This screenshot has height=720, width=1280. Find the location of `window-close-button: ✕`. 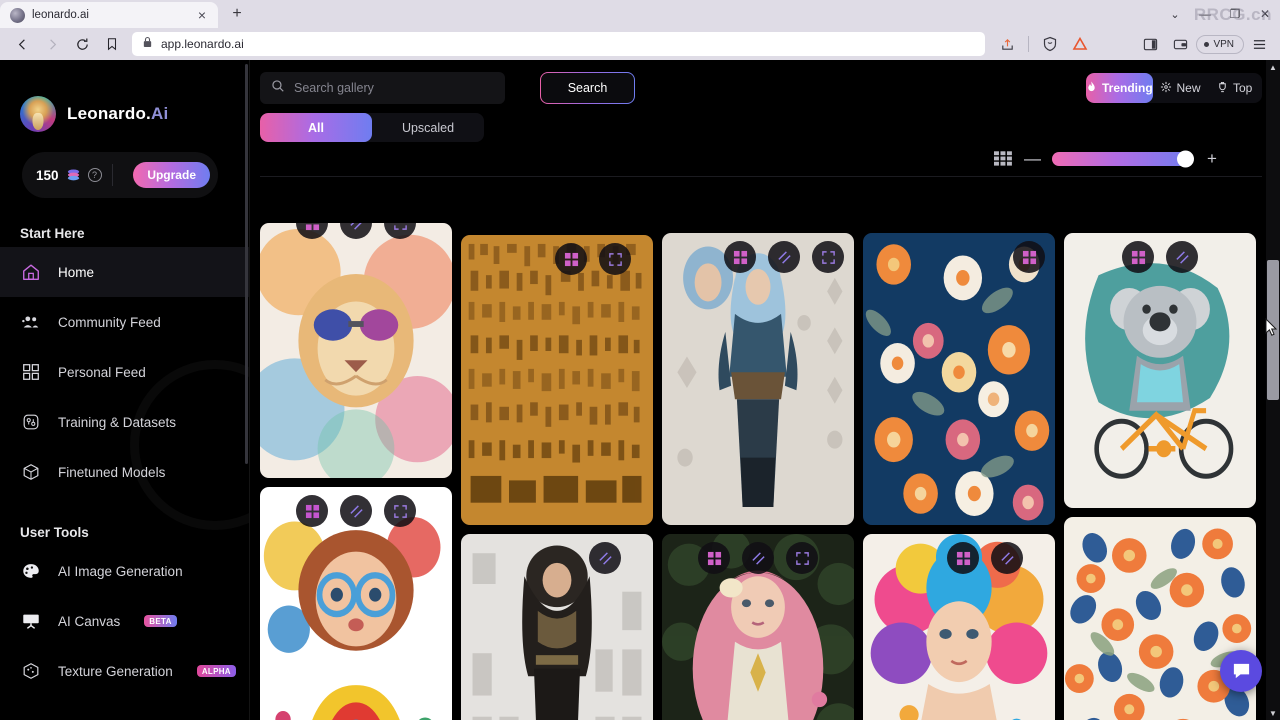

window-close-button: ✕ is located at coordinates (1265, 14).